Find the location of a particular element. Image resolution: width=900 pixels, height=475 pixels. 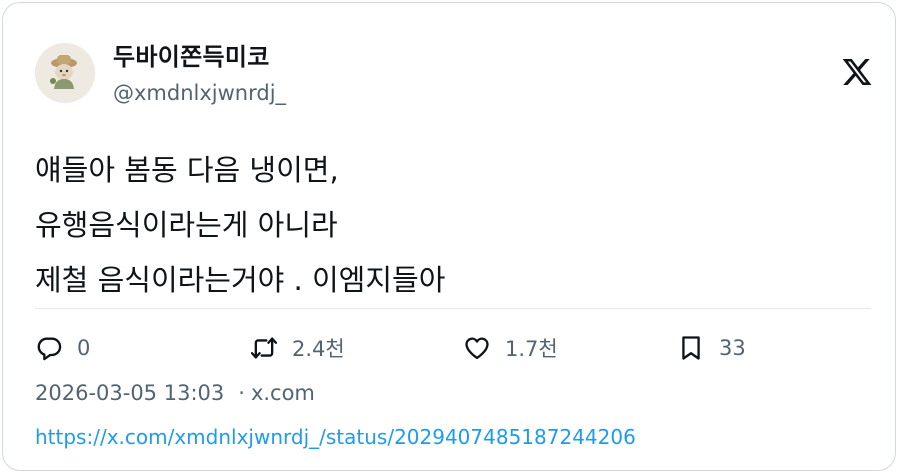

tweet-meta: 2026-03-05 13:03 · x.com is located at coordinates (175, 393).